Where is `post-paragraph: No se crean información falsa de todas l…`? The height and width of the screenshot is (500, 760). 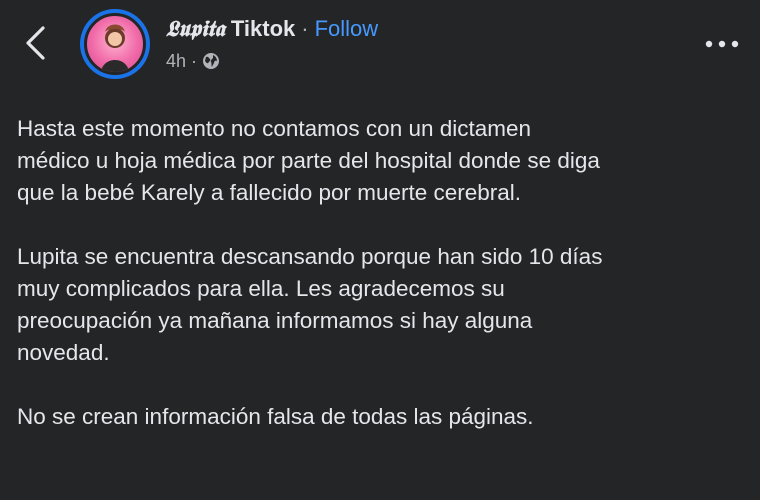
post-paragraph: No se crean información falsa de todas l… is located at coordinates (275, 416).